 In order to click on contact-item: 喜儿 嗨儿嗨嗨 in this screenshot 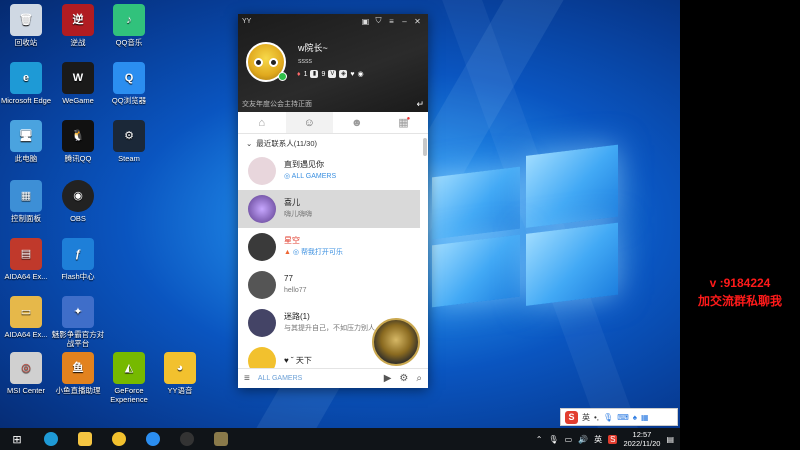, I will do `click(329, 209)`.